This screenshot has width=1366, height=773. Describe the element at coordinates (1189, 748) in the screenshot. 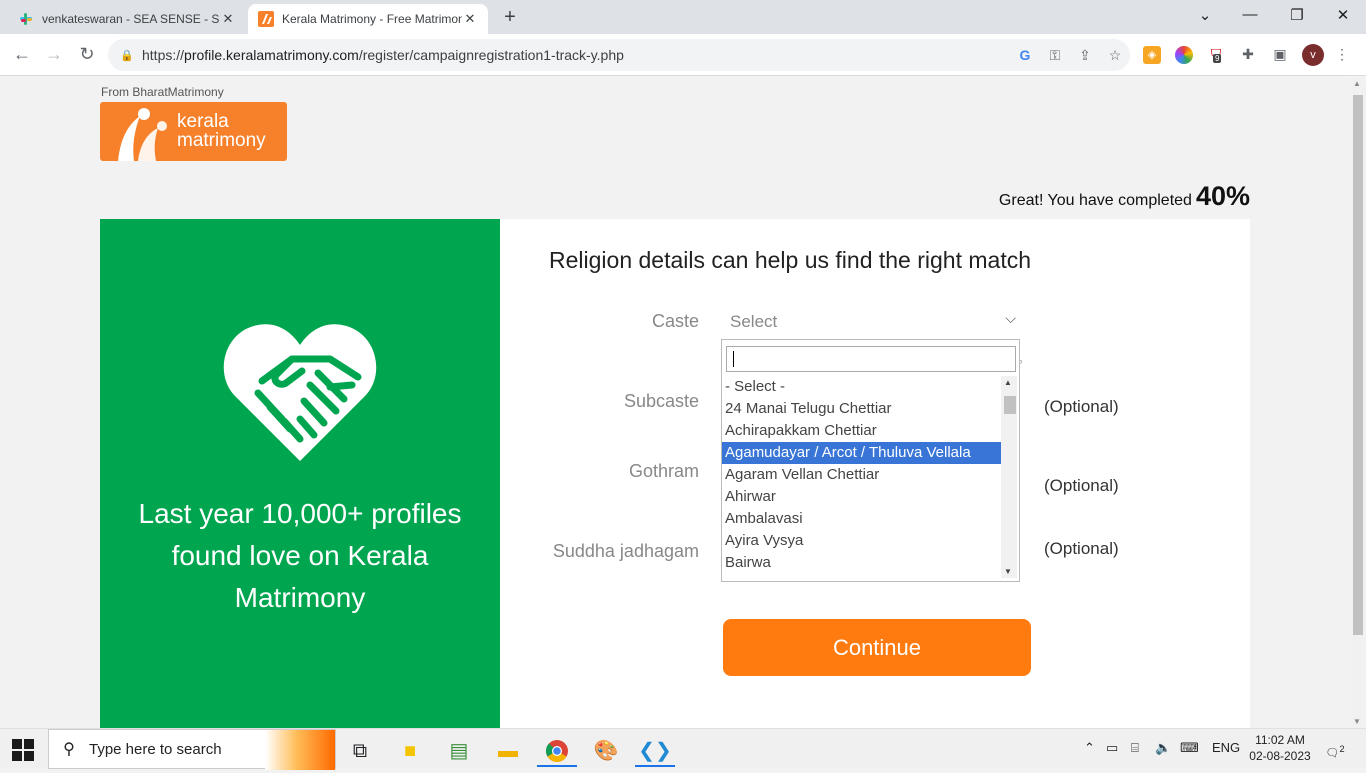

I see `tray-keyboard-icon: ⌨` at that location.